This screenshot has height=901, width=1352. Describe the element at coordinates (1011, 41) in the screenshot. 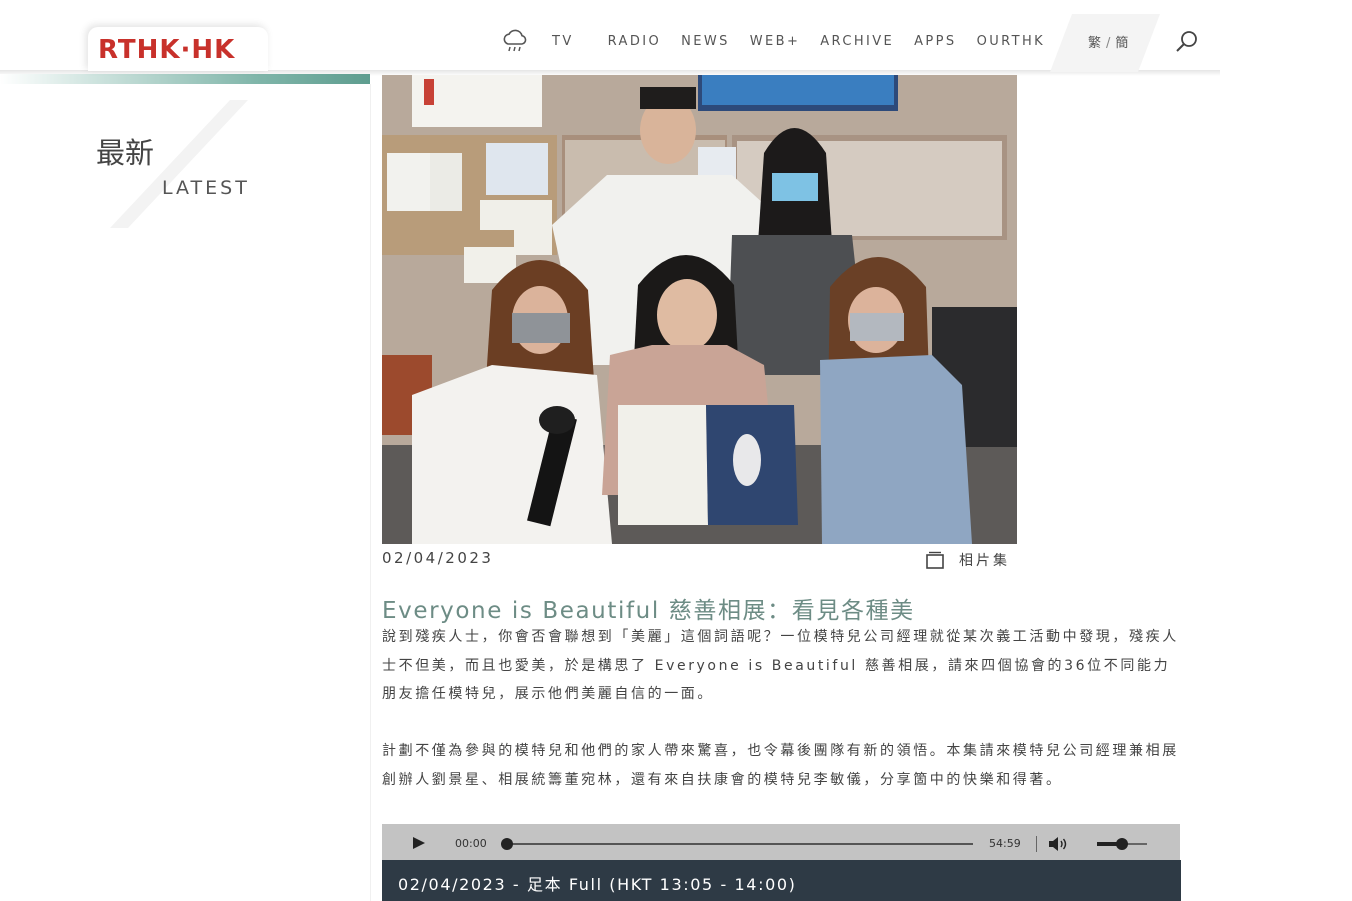

I see `nav-ourthk: OURTHK` at that location.